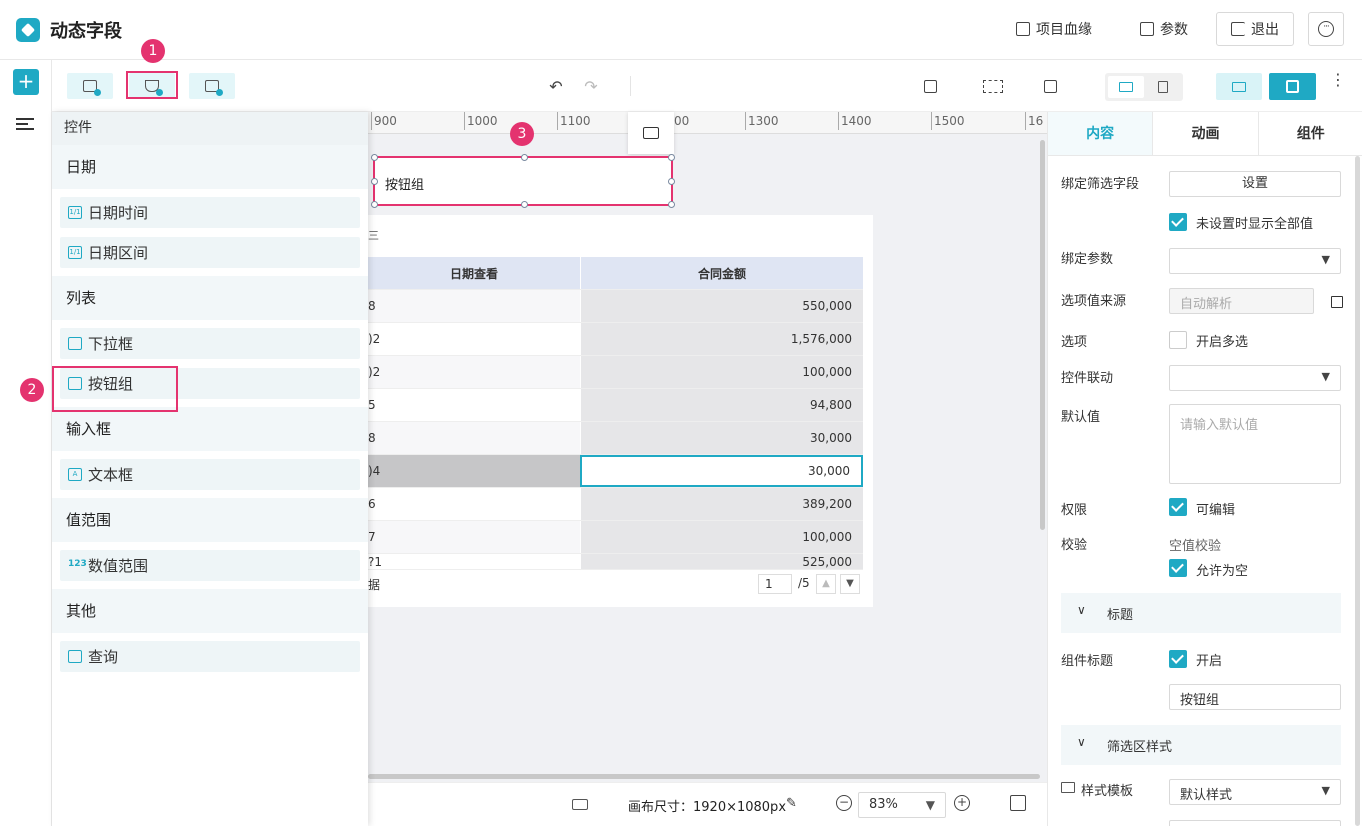 The height and width of the screenshot is (826, 1362). I want to click on toolbar-more-button: ⋮, so click(1338, 80).